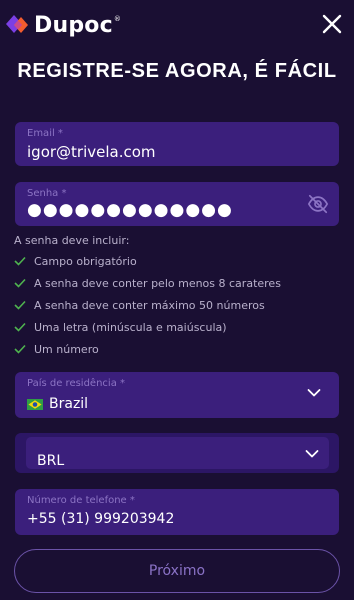 The height and width of the screenshot is (600, 354). I want to click on registered-mark: ®, so click(117, 19).